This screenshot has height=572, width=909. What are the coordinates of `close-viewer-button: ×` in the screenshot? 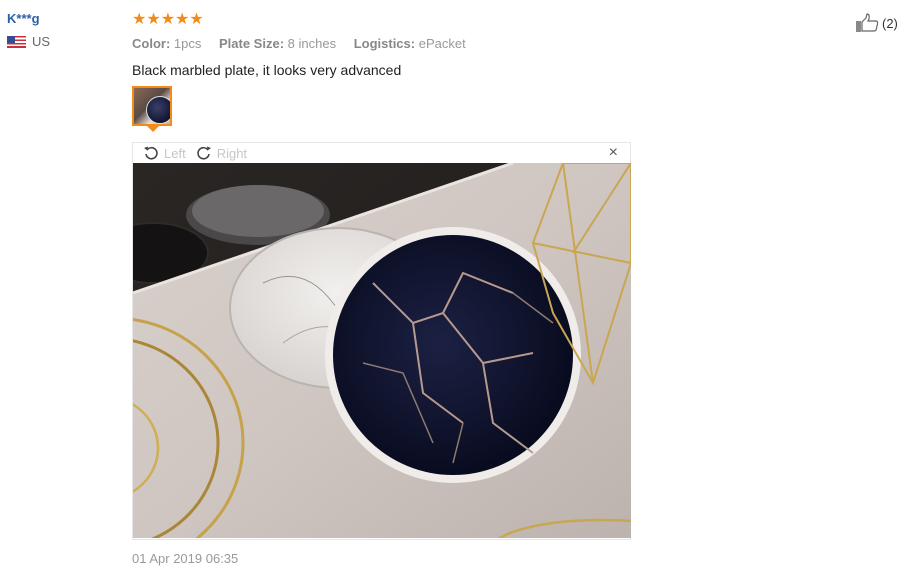 It's located at (613, 153).